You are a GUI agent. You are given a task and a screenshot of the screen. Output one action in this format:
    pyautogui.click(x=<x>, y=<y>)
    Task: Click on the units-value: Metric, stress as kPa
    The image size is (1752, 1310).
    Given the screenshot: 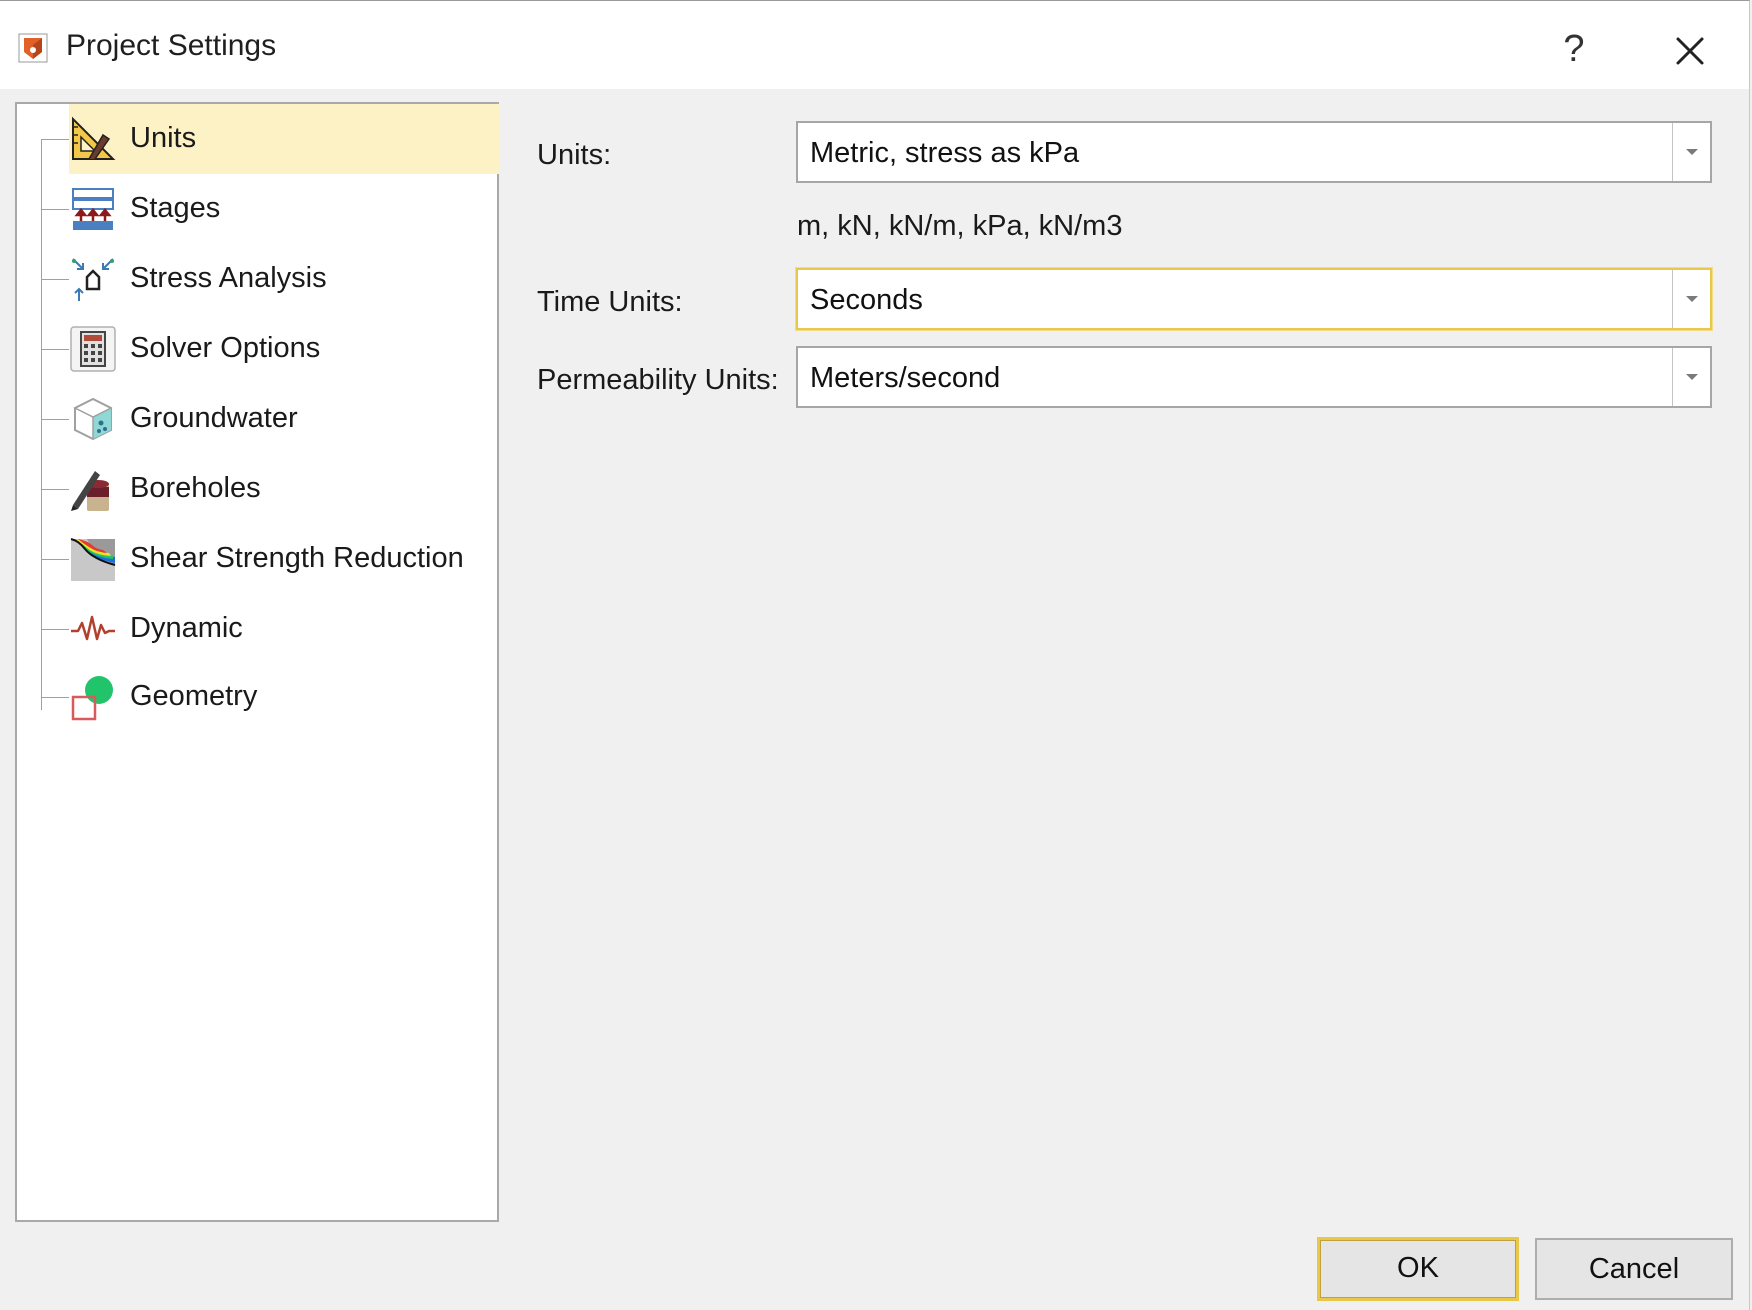 What is the action you would take?
    pyautogui.click(x=945, y=153)
    